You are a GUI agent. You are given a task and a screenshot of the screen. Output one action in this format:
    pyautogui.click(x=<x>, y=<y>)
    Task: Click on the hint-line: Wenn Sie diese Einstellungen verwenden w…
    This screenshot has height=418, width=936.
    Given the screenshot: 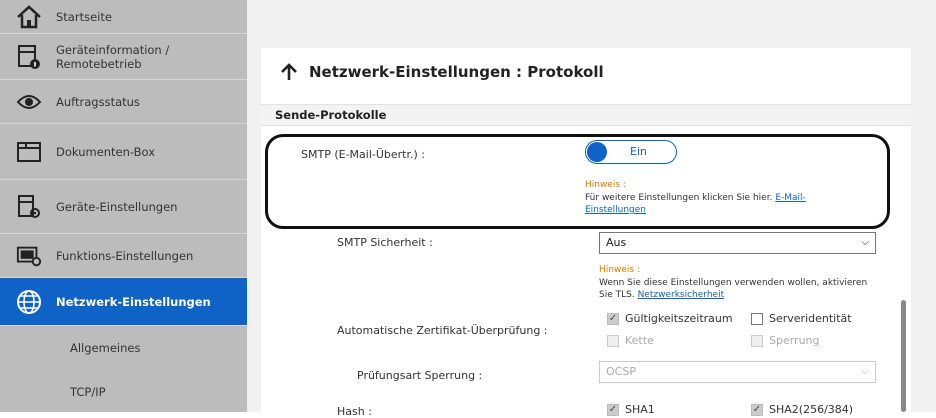 What is the action you would take?
    pyautogui.click(x=733, y=283)
    